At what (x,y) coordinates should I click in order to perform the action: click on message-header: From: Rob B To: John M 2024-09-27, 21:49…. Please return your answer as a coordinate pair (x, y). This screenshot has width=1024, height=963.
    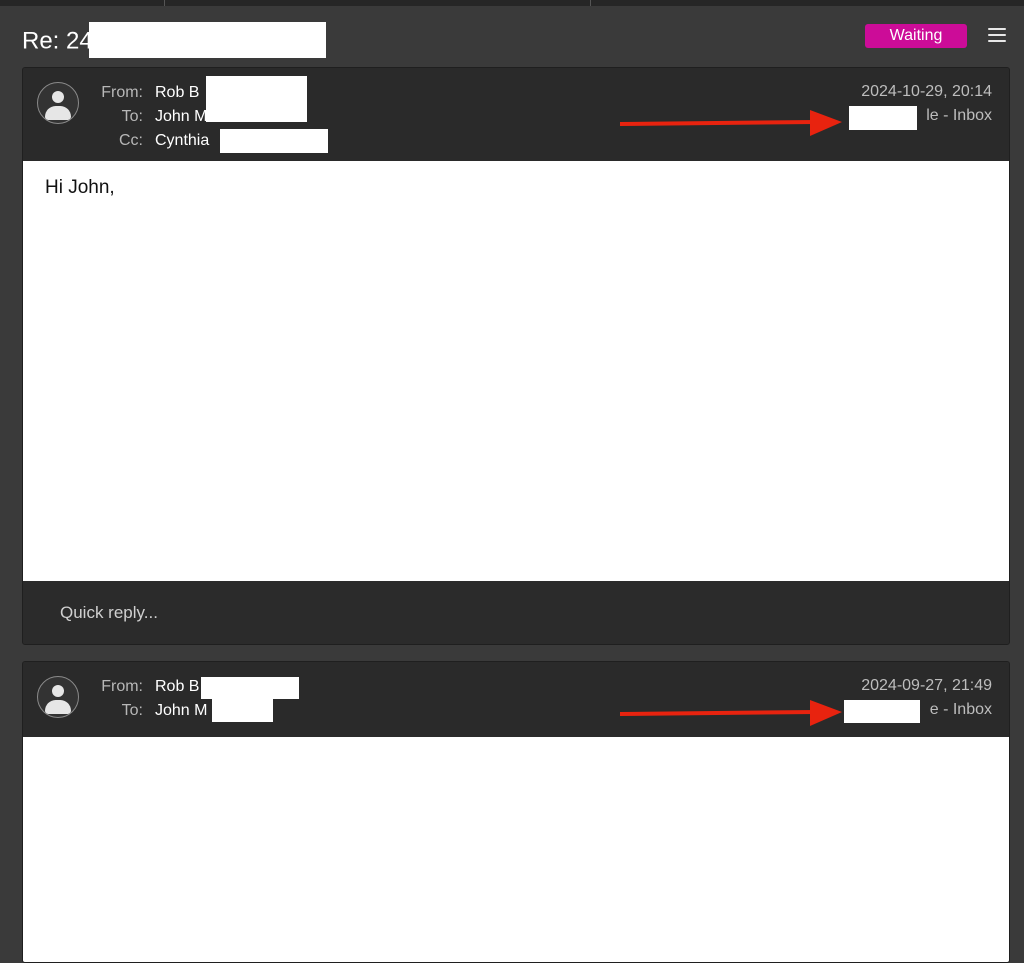
    Looking at the image, I should click on (516, 699).